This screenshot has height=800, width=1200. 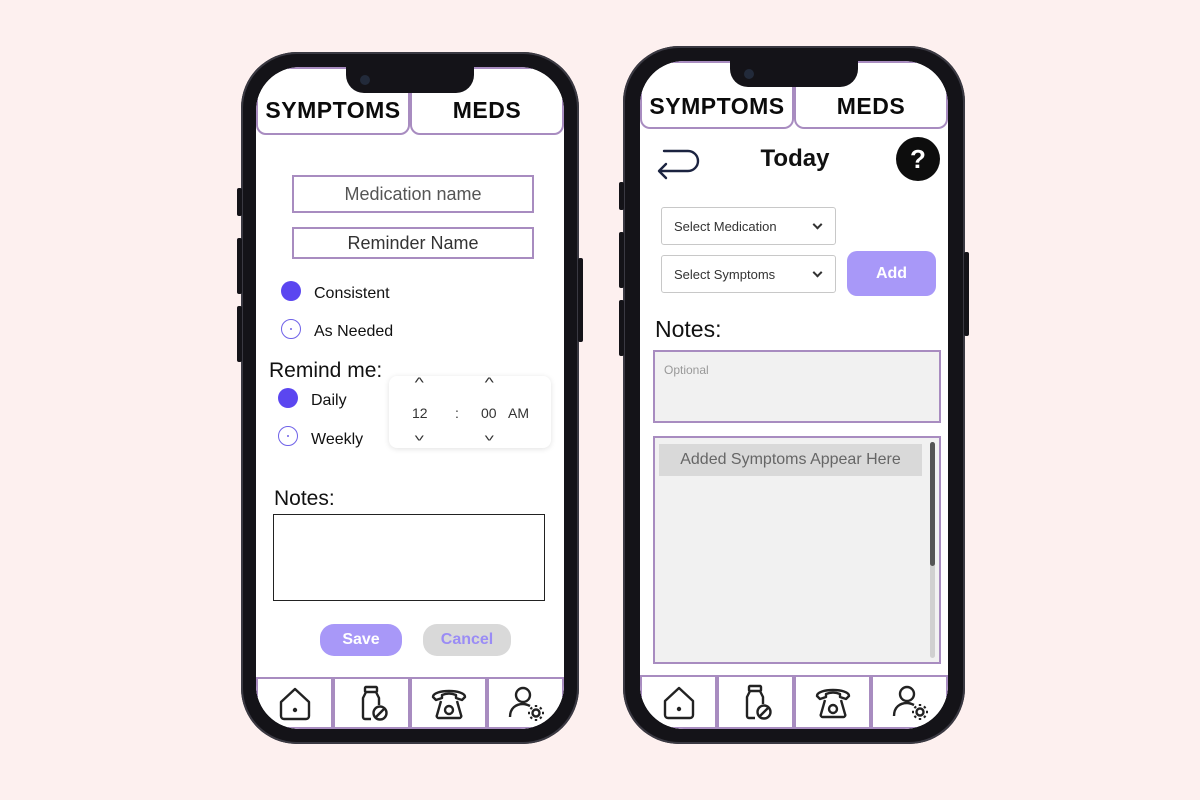 What do you see at coordinates (337, 439) in the screenshot?
I see `weekly-label: Weekly` at bounding box center [337, 439].